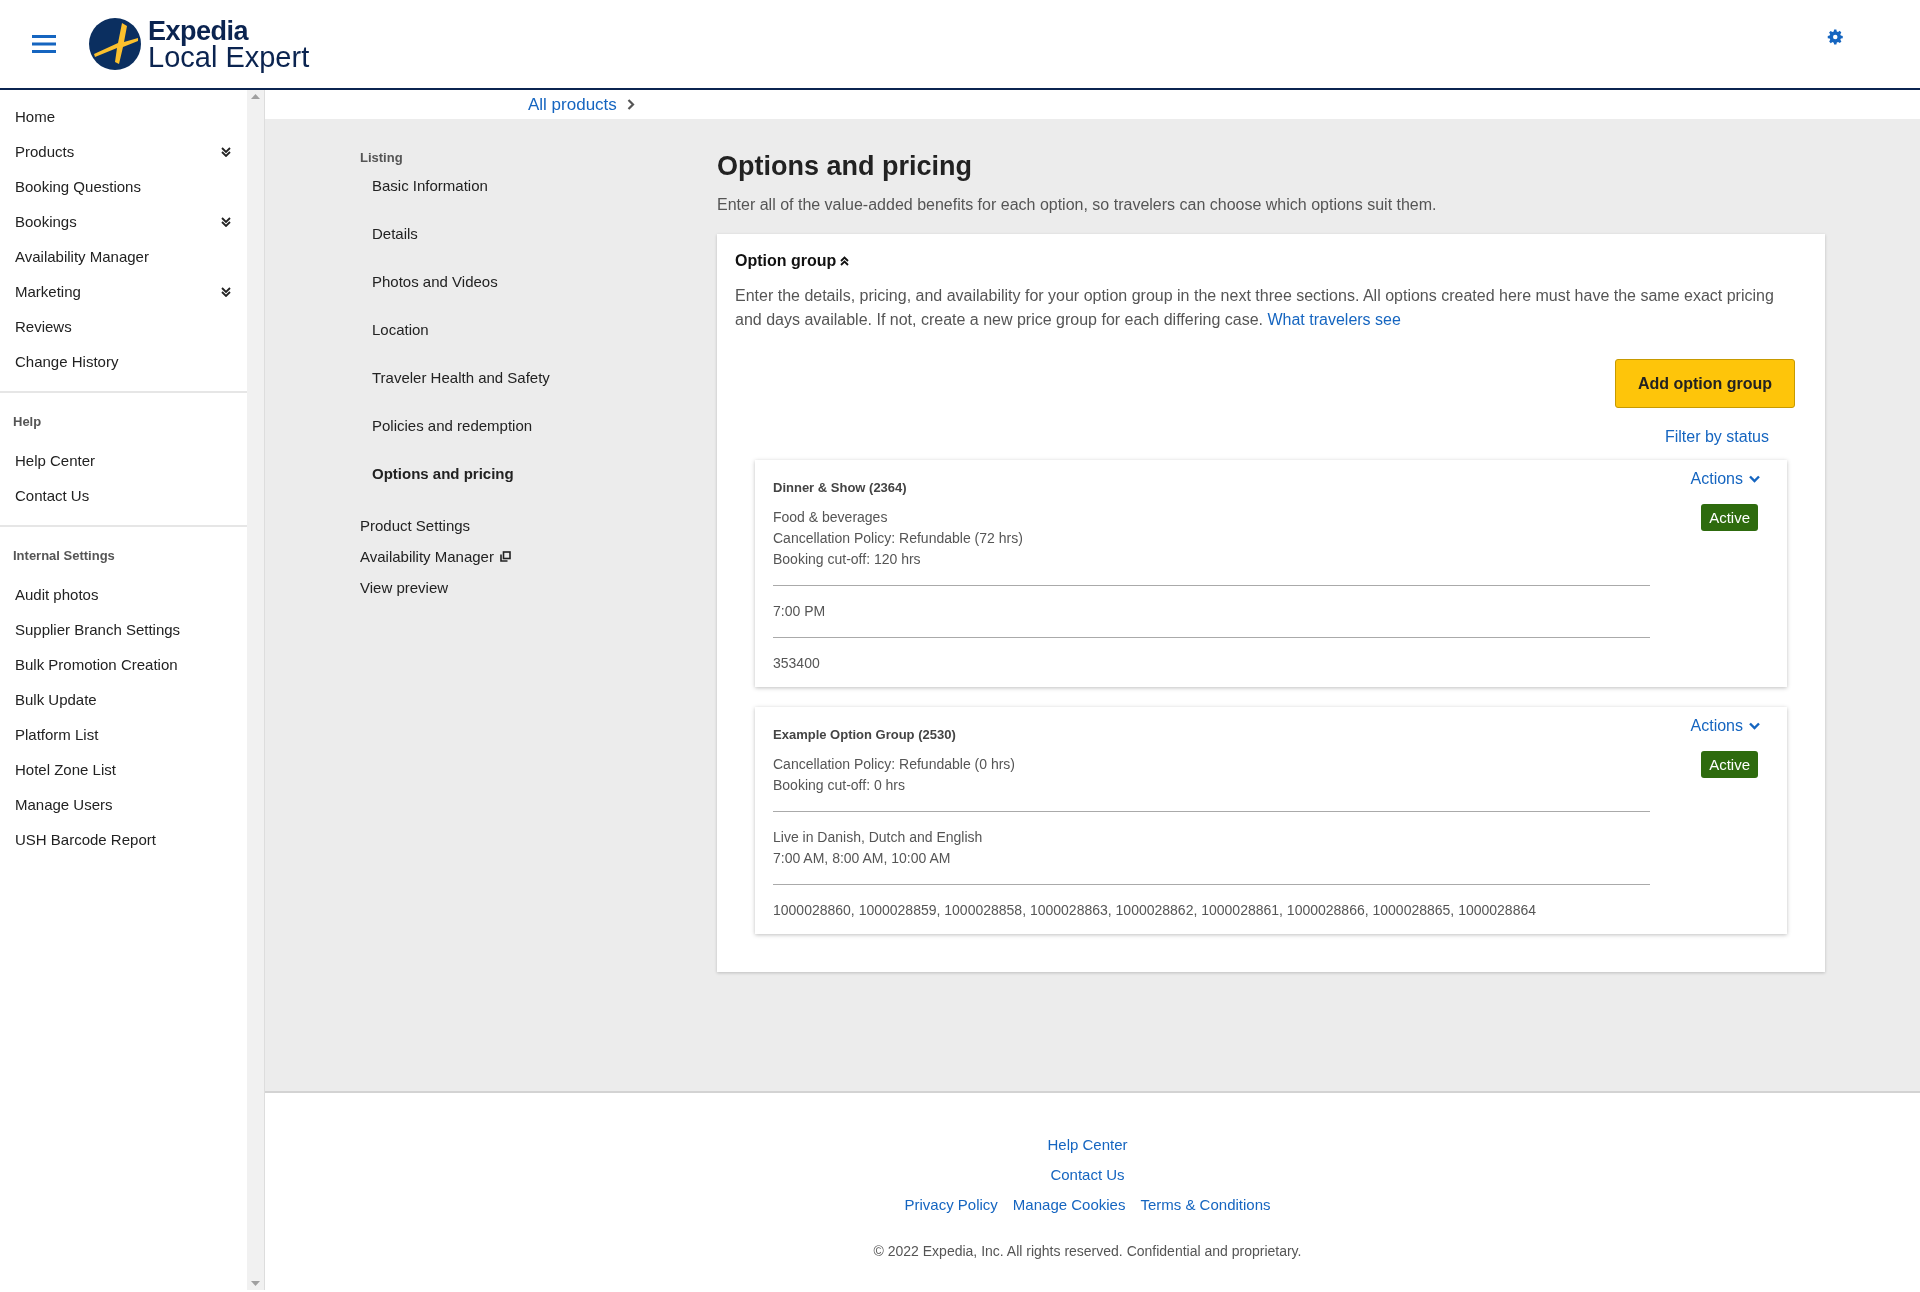 The image size is (1920, 1292). I want to click on sidebar-item-label: Marketing, so click(48, 291).